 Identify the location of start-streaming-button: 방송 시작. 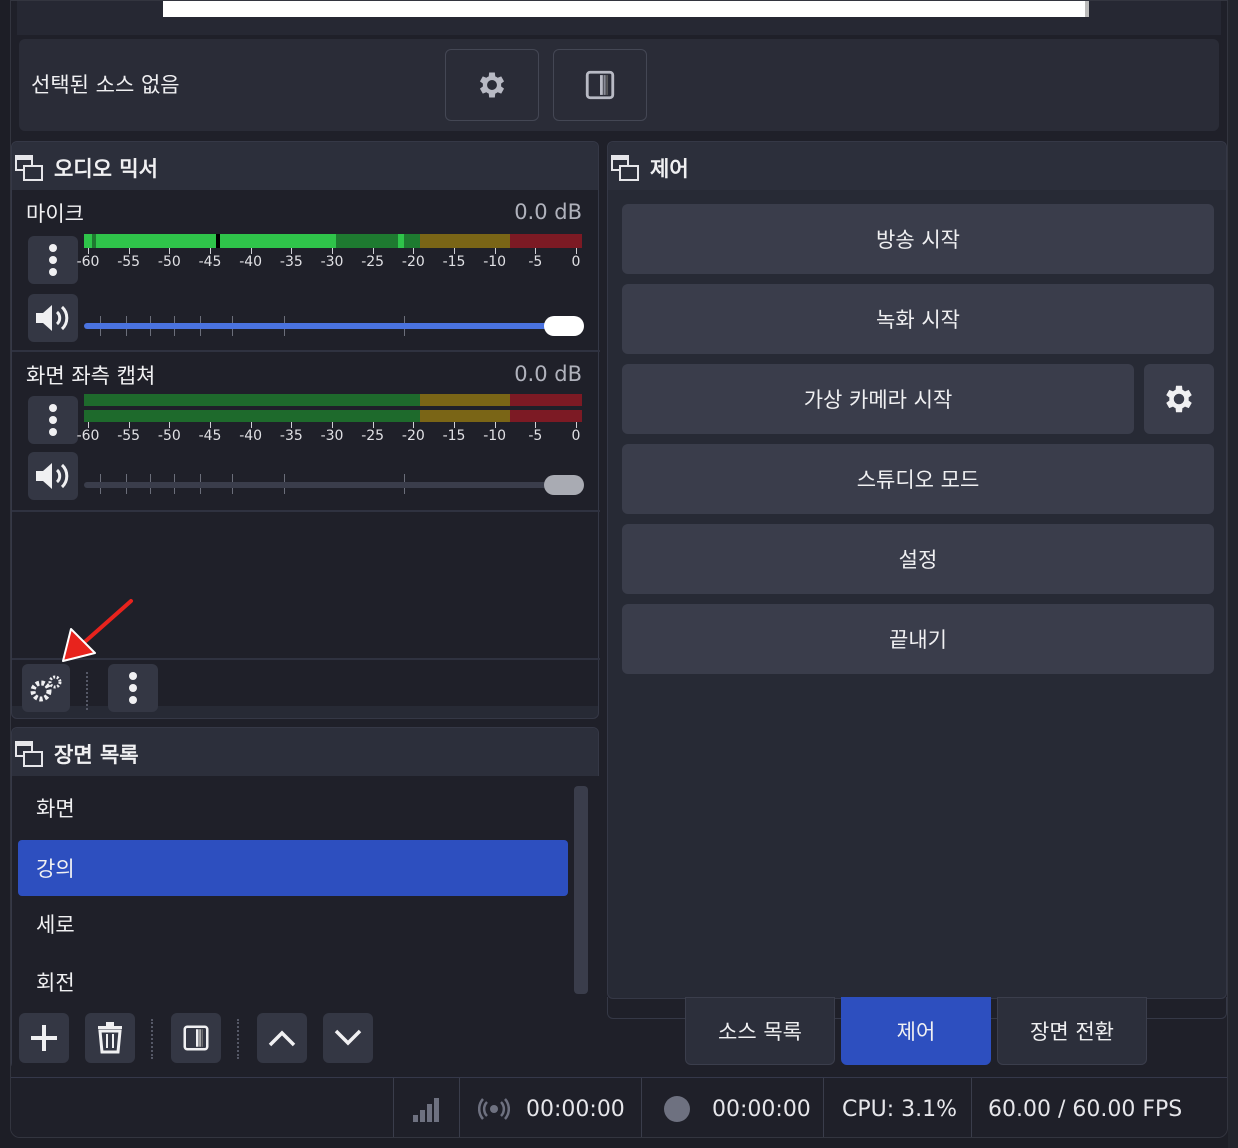
(918, 239).